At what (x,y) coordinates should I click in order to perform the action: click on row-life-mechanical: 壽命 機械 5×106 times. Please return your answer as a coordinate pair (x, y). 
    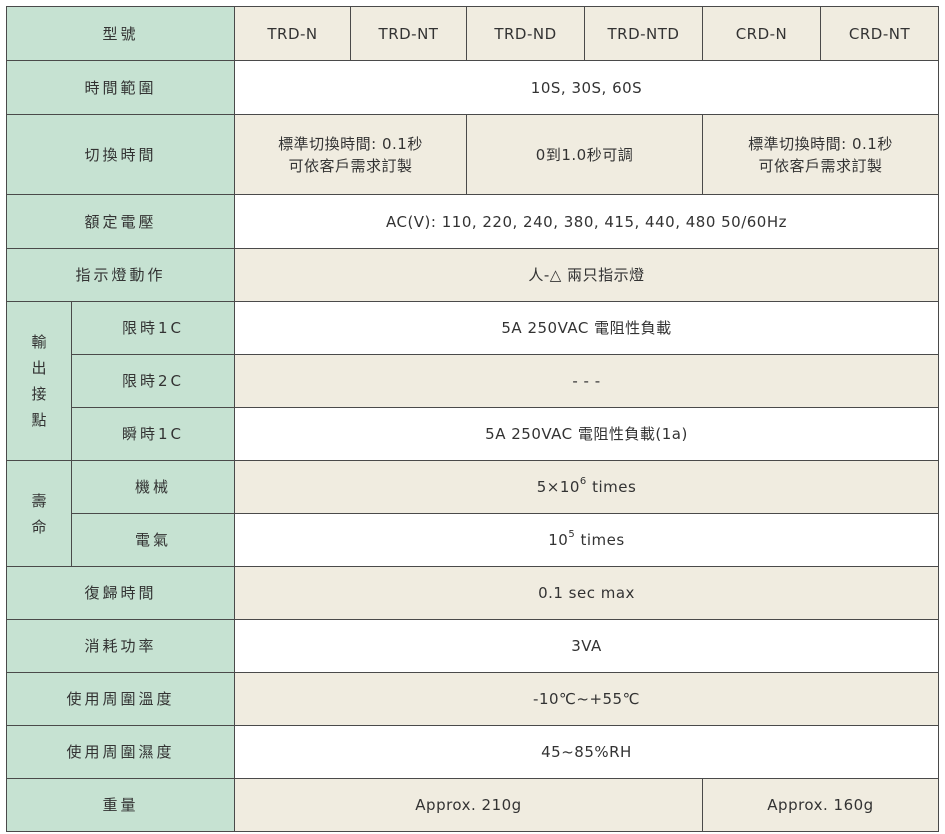
    Looking at the image, I should click on (472, 513).